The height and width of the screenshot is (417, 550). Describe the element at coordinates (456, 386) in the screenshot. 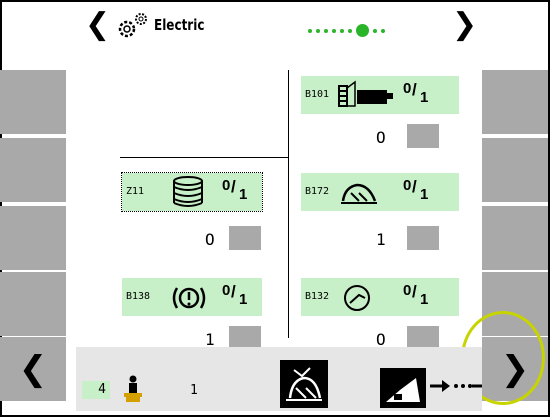

I see `hitch-connection-icon` at that location.